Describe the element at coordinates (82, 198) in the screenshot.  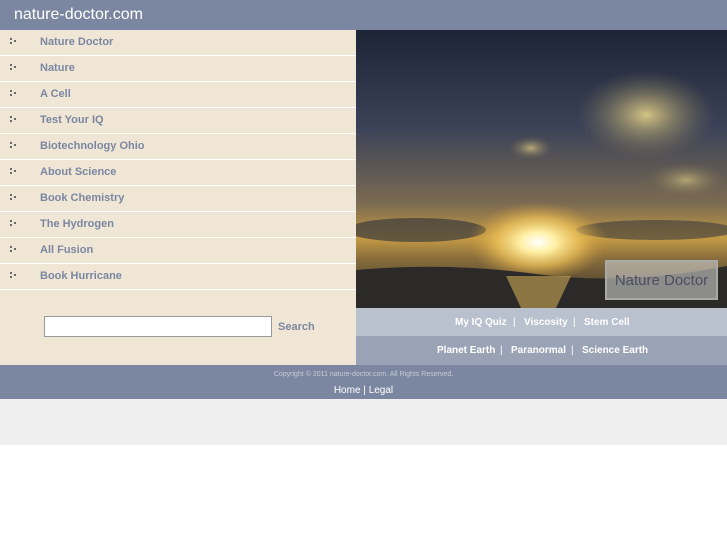
I see `sidebar-item-label: Book Chemistry` at that location.